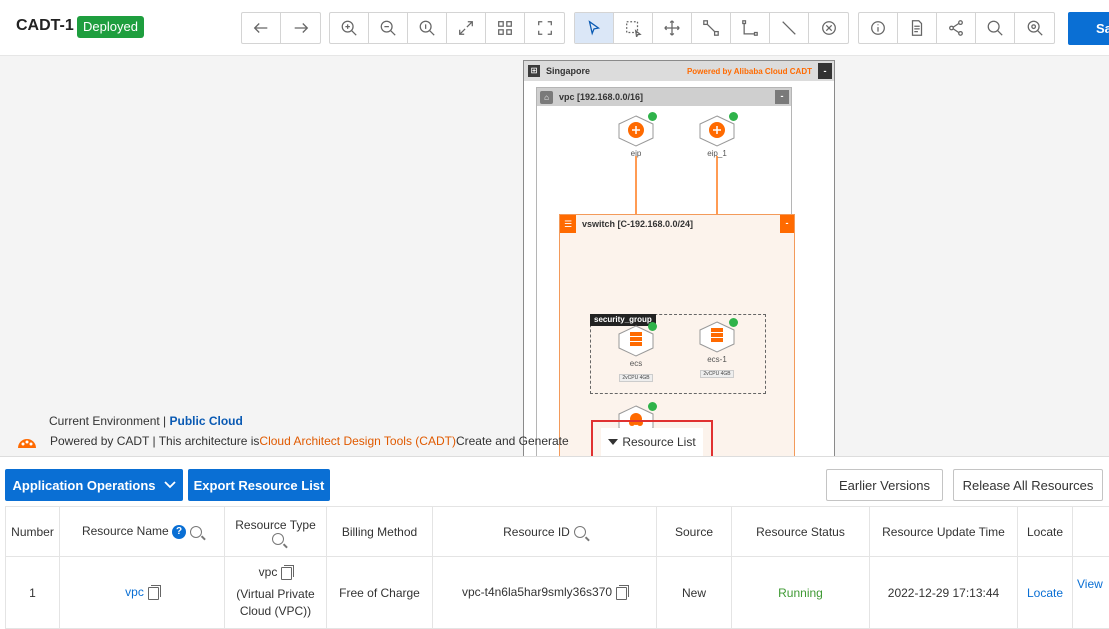 The image size is (1109, 629). I want to click on column-header-resource-id: Resource ID, so click(544, 531).